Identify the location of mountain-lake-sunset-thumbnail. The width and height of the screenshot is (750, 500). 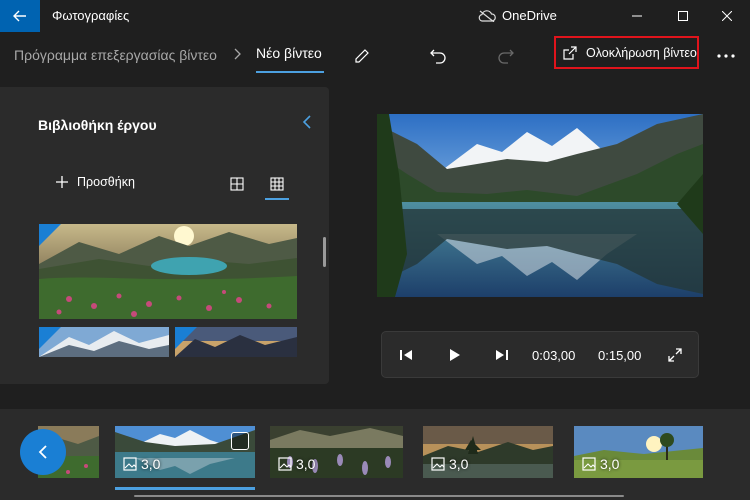
(168, 271).